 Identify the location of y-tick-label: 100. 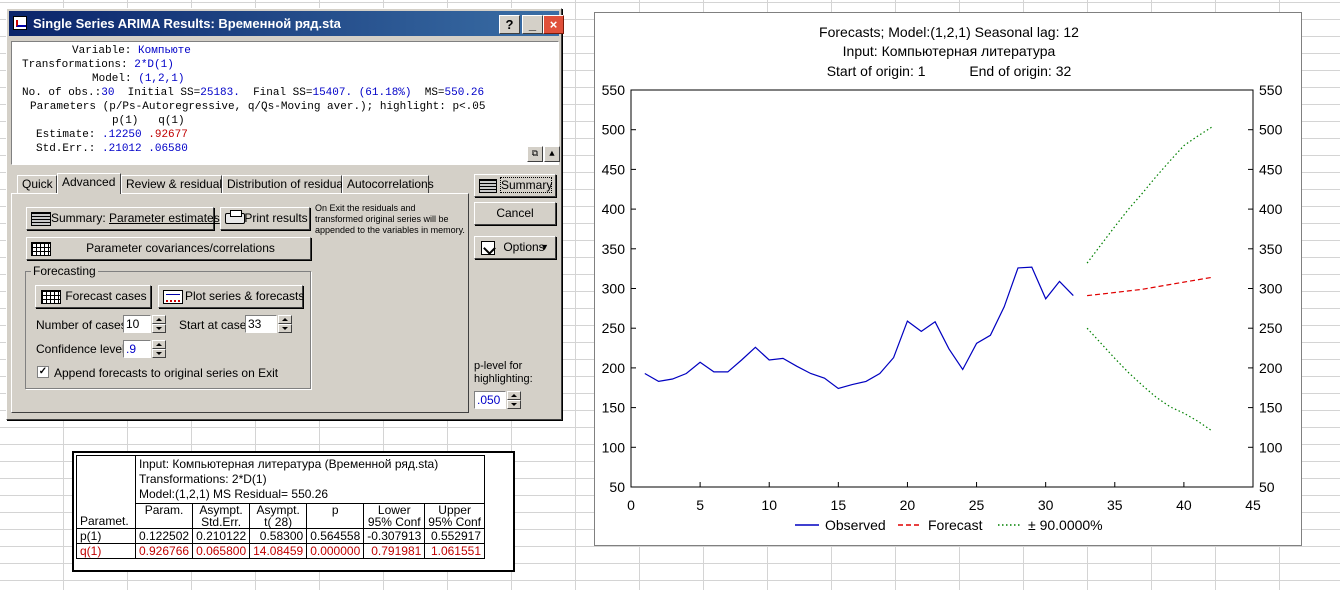
(614, 447).